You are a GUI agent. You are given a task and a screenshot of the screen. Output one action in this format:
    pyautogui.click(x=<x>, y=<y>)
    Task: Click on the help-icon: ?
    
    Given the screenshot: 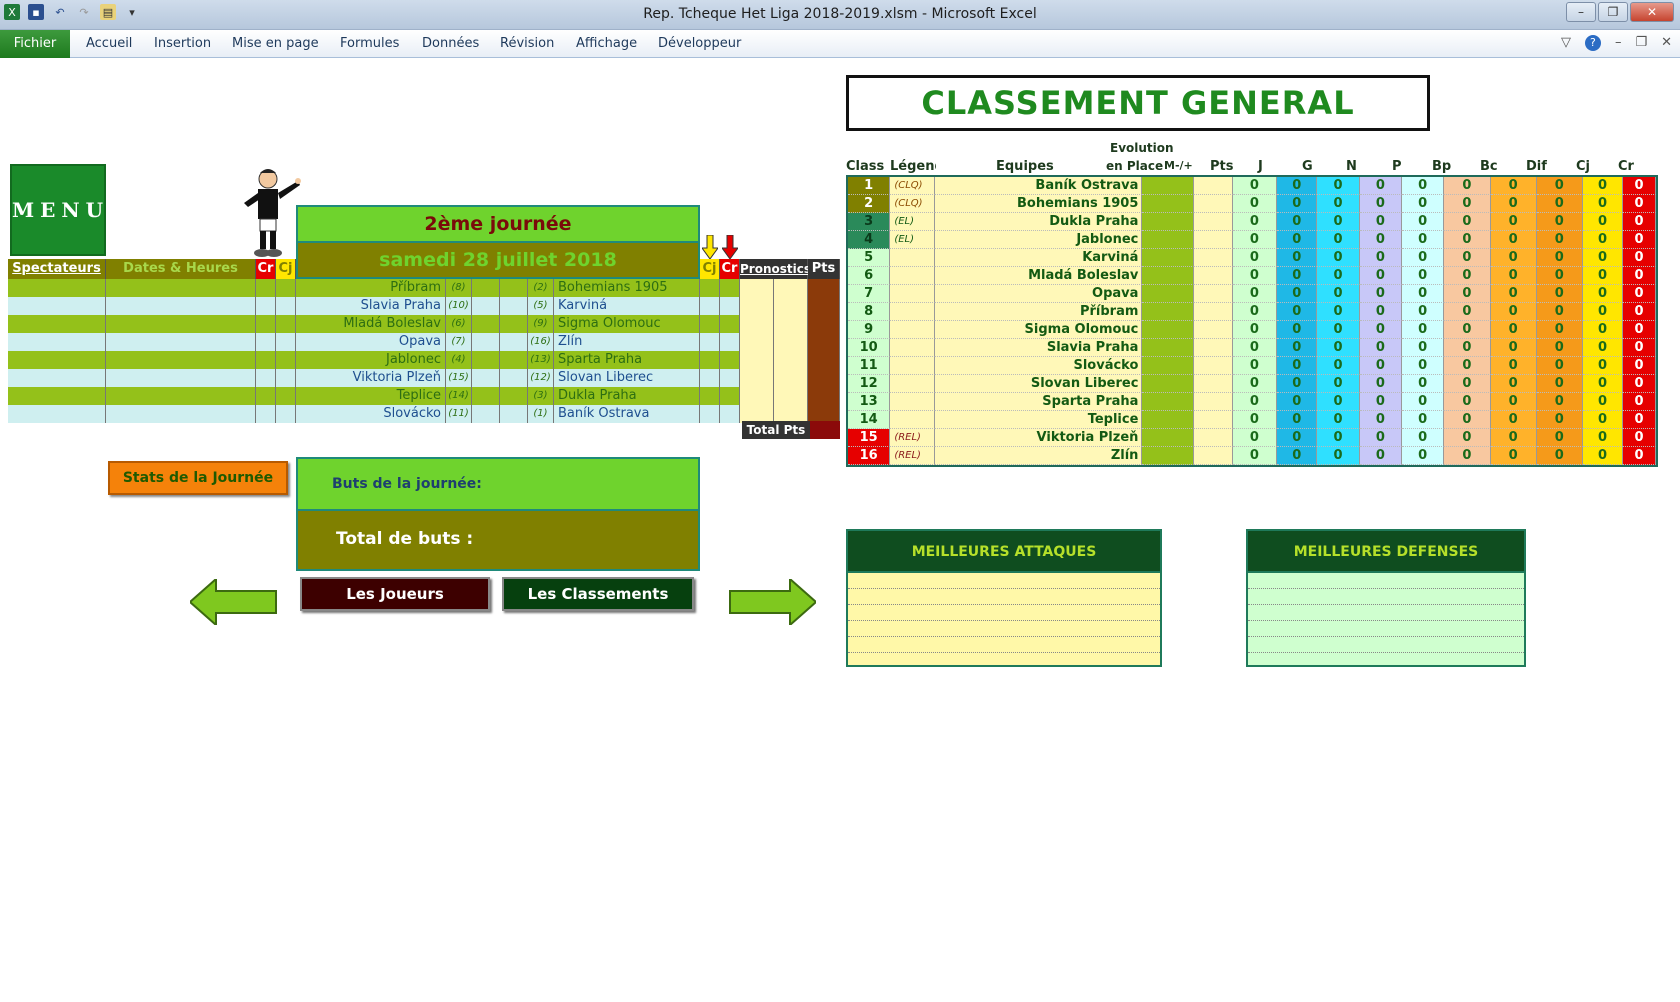 What is the action you would take?
    pyautogui.click(x=1592, y=43)
    